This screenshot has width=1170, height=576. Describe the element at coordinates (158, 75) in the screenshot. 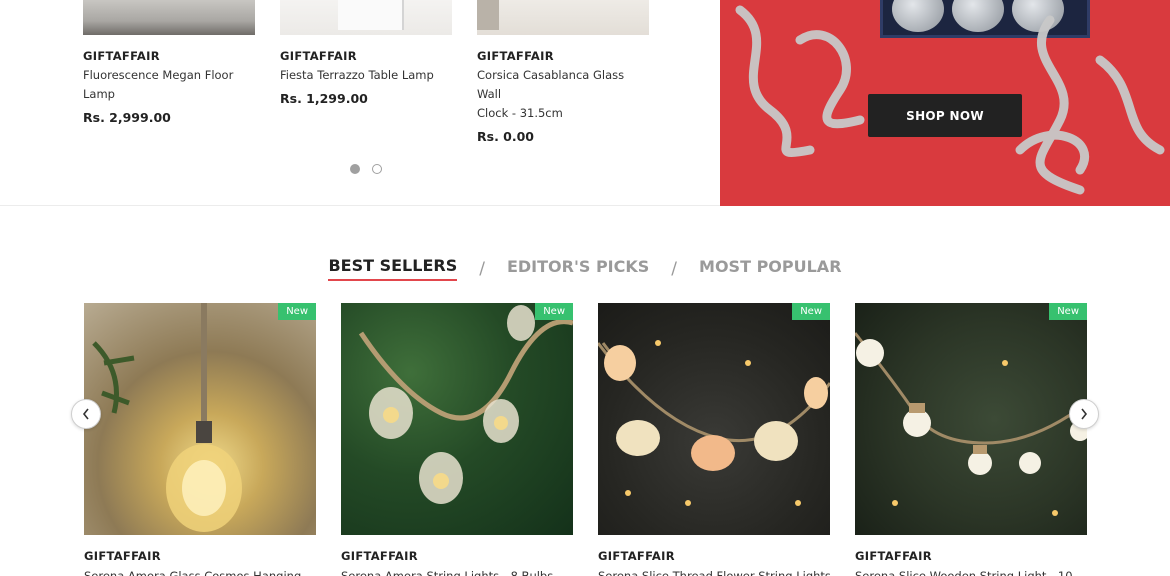

I see `product-name-line: Fluorescence Megan Floor` at that location.